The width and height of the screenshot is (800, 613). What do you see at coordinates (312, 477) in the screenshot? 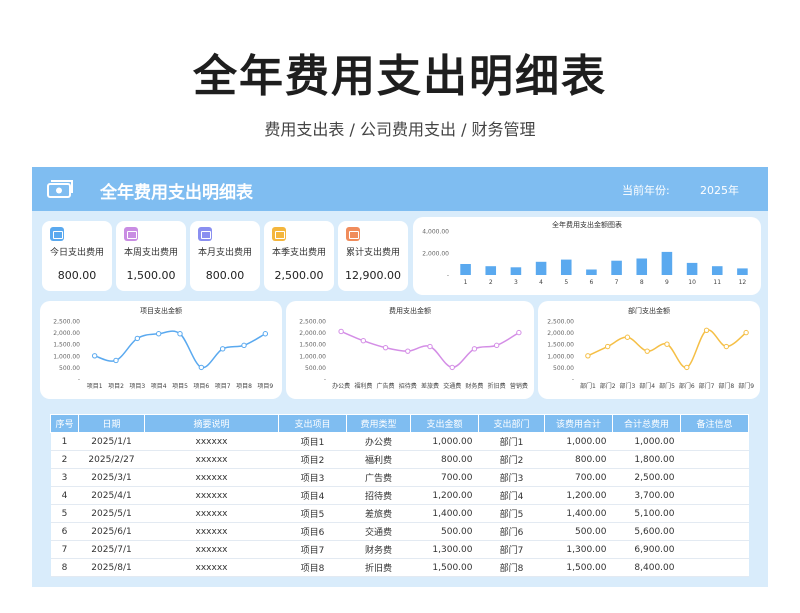
I see `table-cell: 项目3` at bounding box center [312, 477].